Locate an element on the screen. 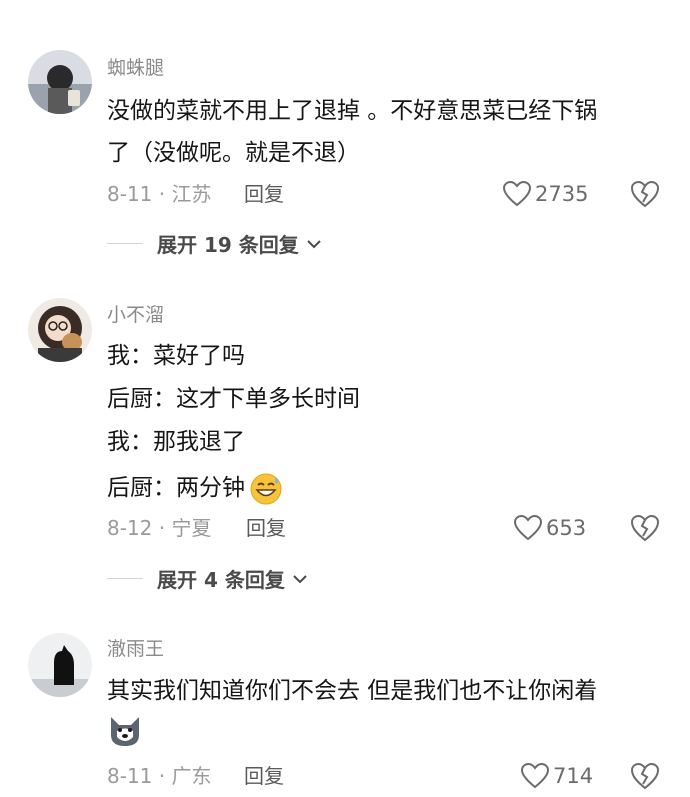 This screenshot has width=690, height=797. like-button: 653 is located at coordinates (550, 528).